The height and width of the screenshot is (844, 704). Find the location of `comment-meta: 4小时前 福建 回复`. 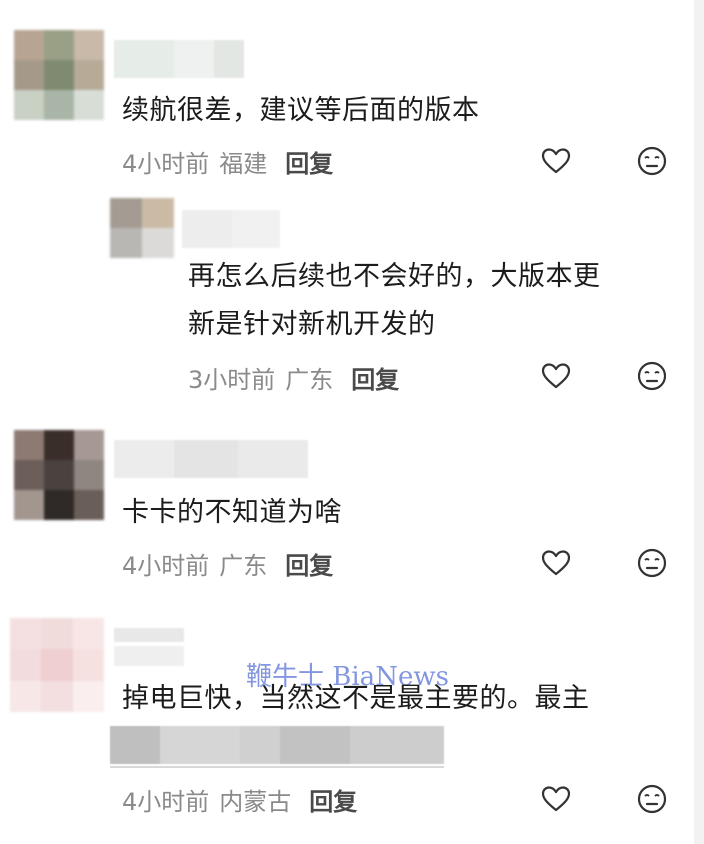

comment-meta: 4小时前 福建 回复 is located at coordinates (227, 161).